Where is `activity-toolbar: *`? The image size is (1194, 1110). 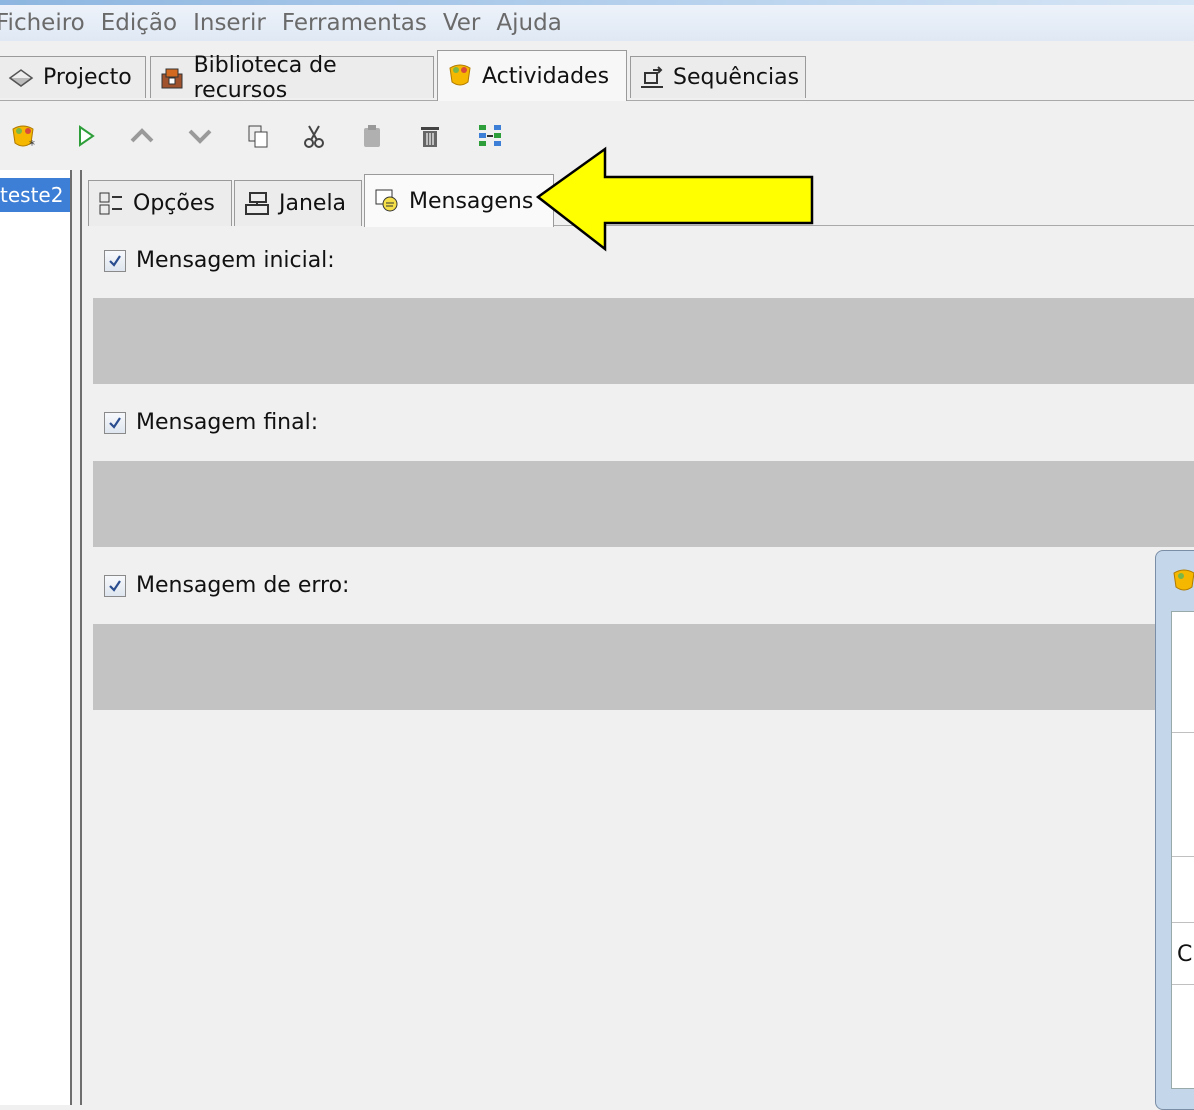 activity-toolbar: * is located at coordinates (300, 136).